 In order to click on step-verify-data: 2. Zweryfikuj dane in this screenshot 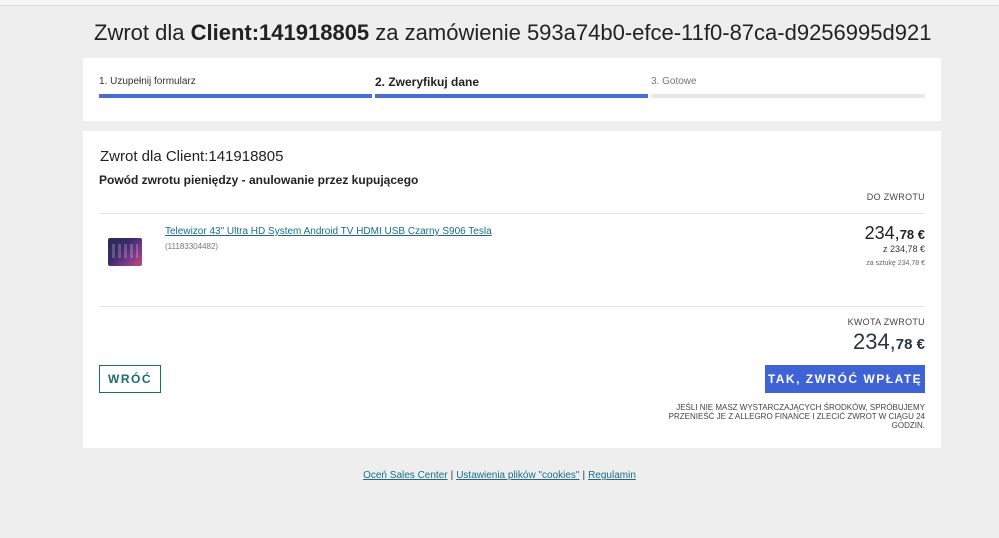, I will do `click(511, 89)`.